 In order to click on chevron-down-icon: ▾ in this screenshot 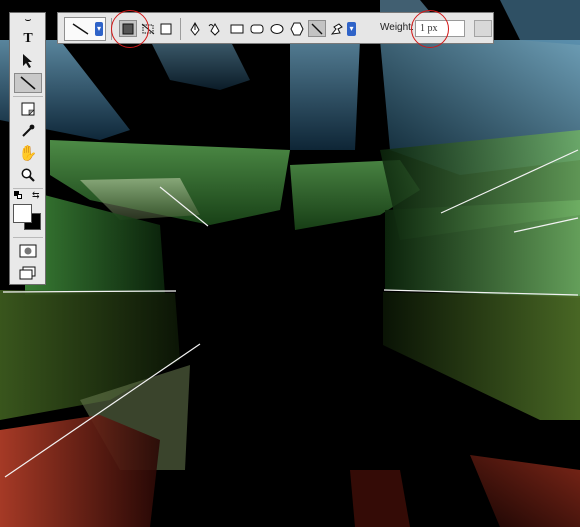, I will do `click(99, 29)`.